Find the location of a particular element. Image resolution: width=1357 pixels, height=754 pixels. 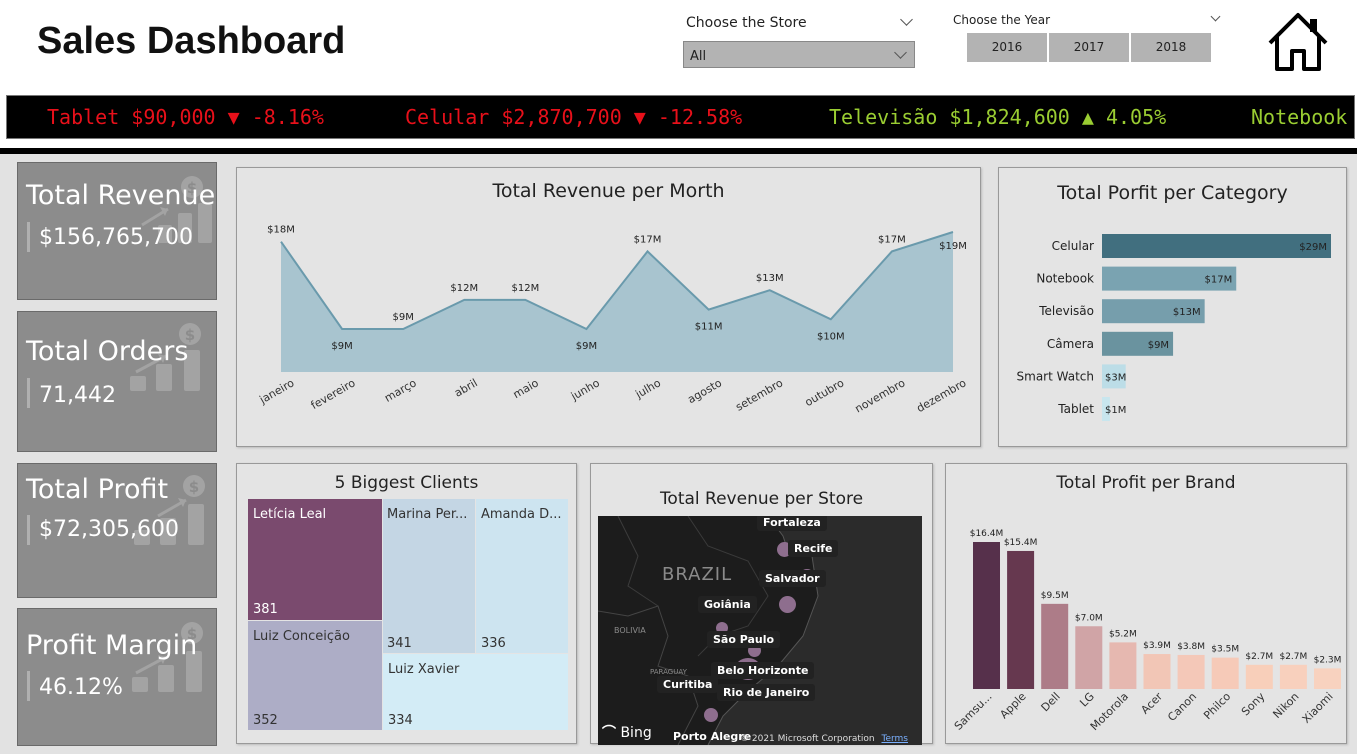

kpi-title: Total Revenue is located at coordinates (121, 195).